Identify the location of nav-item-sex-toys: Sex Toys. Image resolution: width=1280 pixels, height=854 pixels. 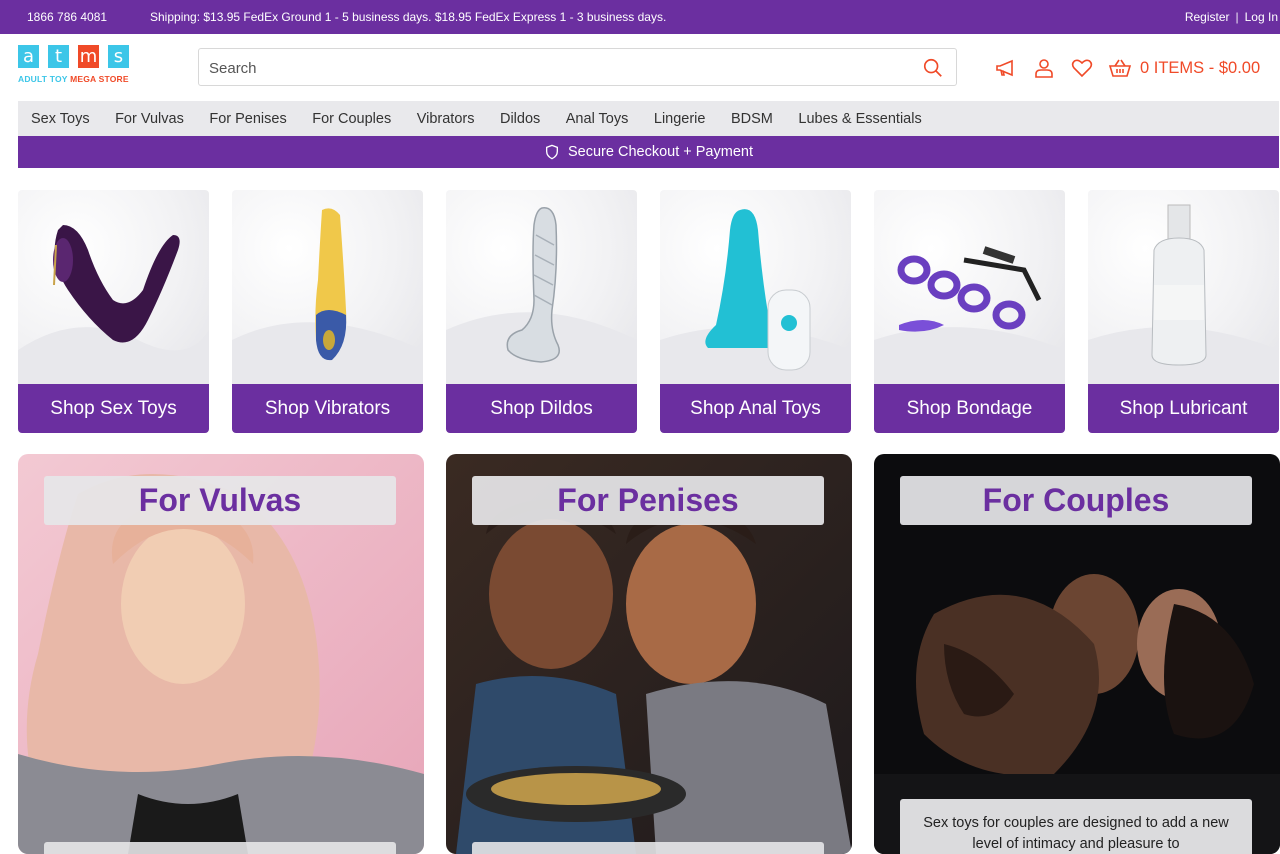
(60, 119).